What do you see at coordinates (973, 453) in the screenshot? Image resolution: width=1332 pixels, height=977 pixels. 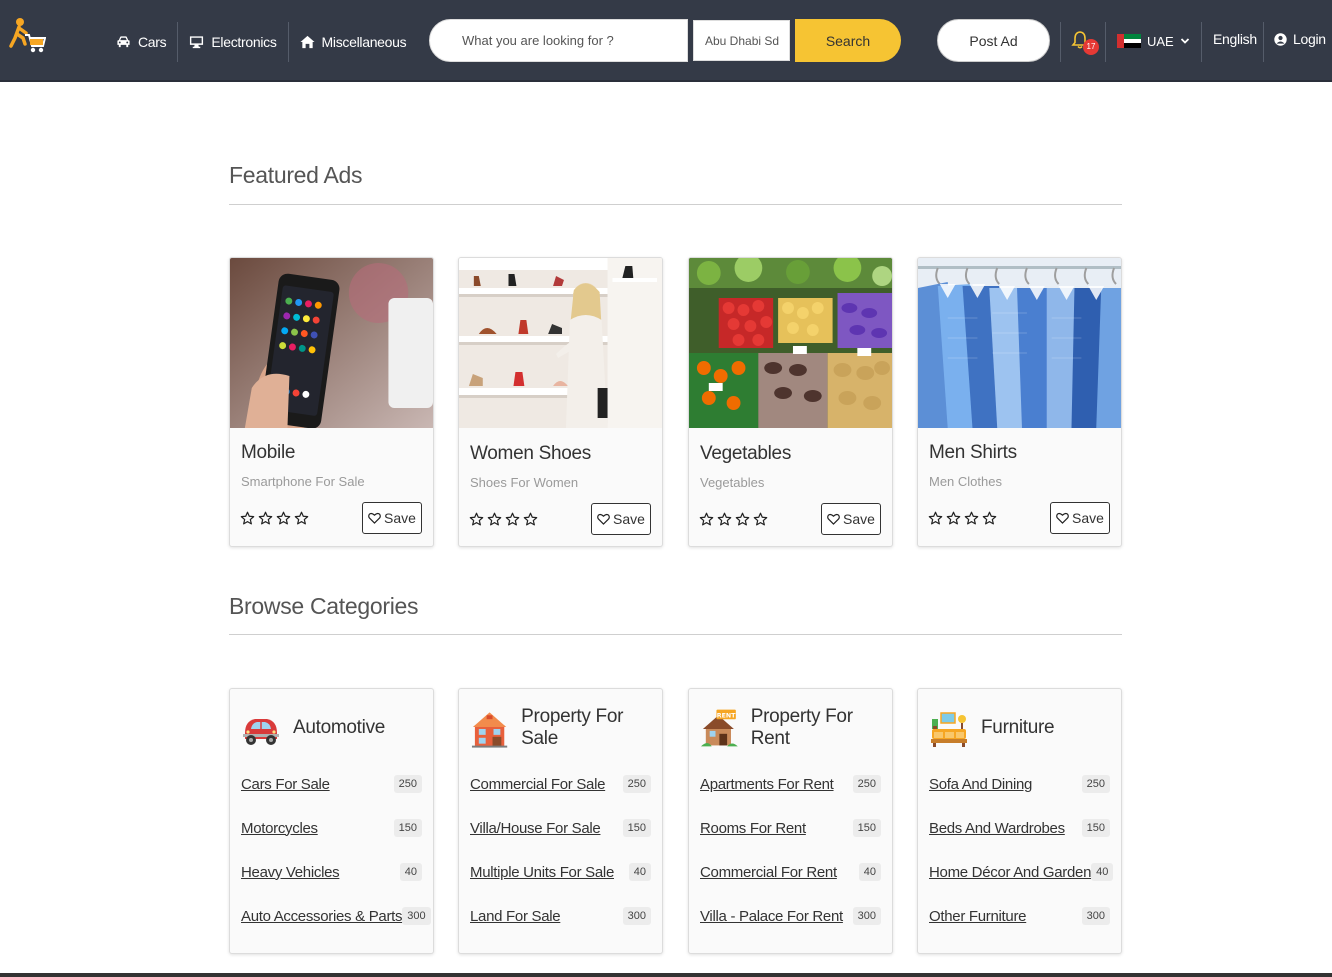 I see `ad-title: Men Shirts` at bounding box center [973, 453].